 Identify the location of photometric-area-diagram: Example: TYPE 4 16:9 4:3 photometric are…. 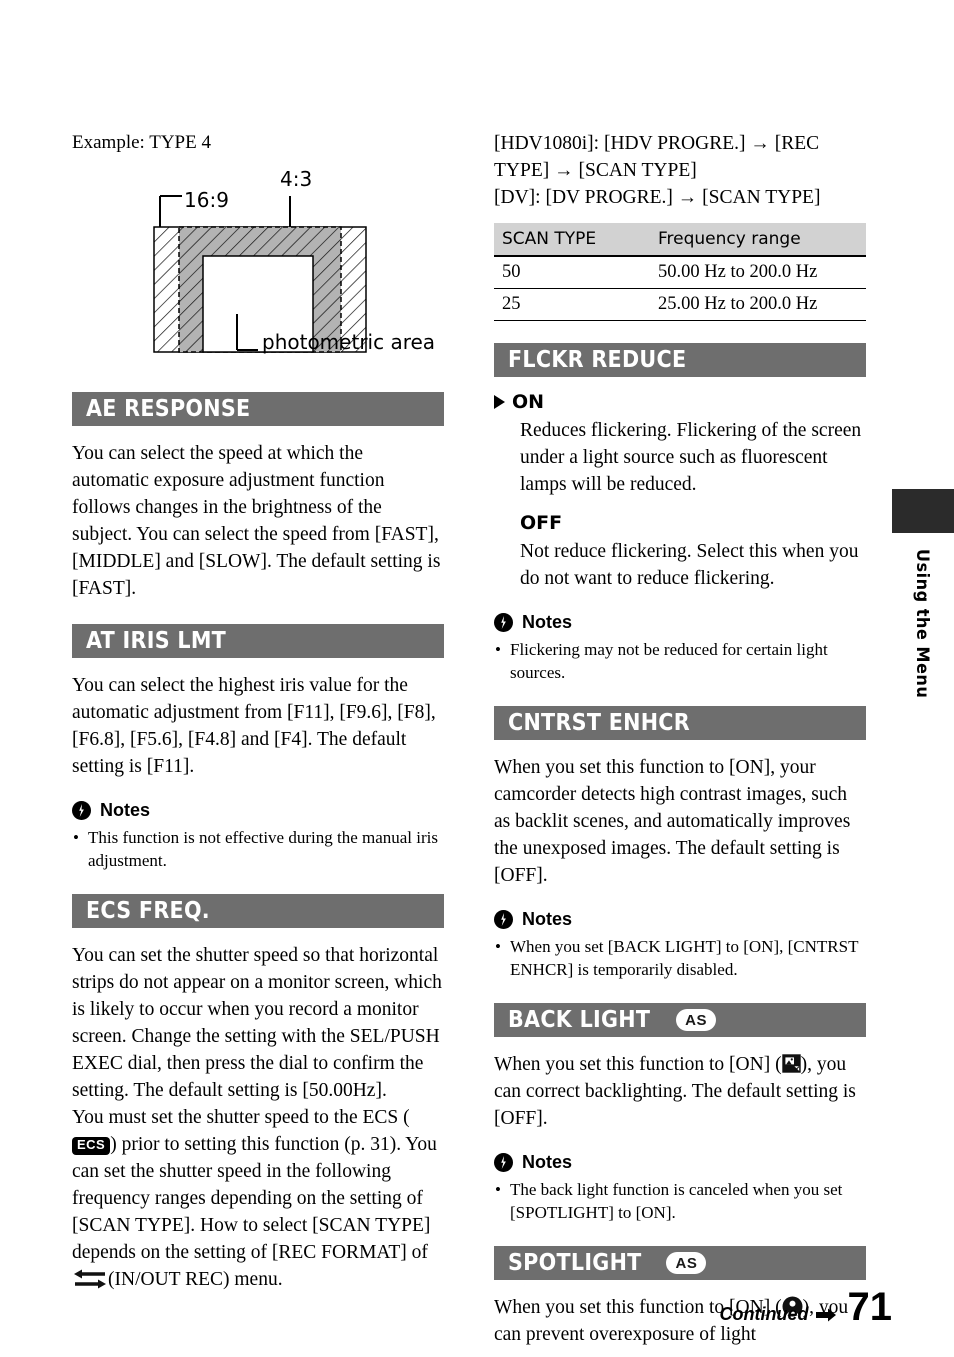
(258, 252).